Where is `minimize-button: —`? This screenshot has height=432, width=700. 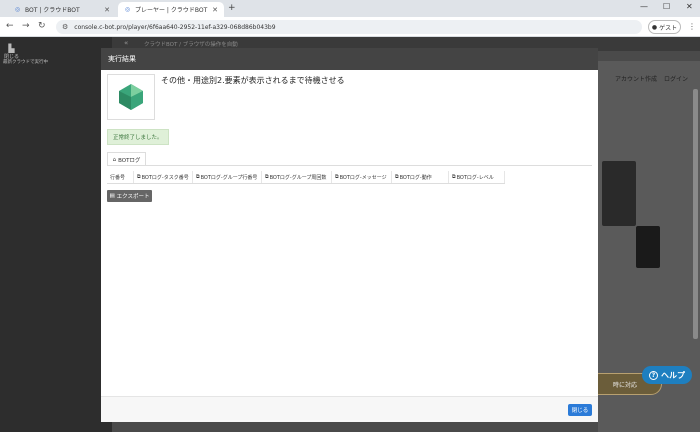
minimize-button: — is located at coordinates (644, 6).